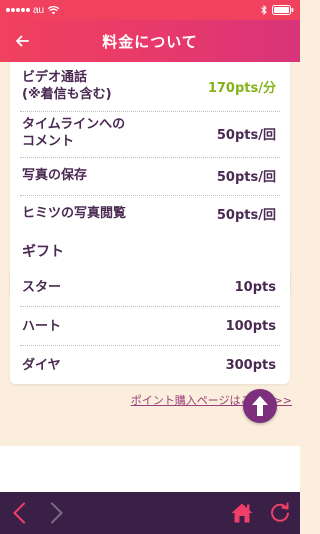 The width and height of the screenshot is (320, 534). Describe the element at coordinates (241, 88) in the screenshot. I see `pricing-value: 170pts/分` at that location.